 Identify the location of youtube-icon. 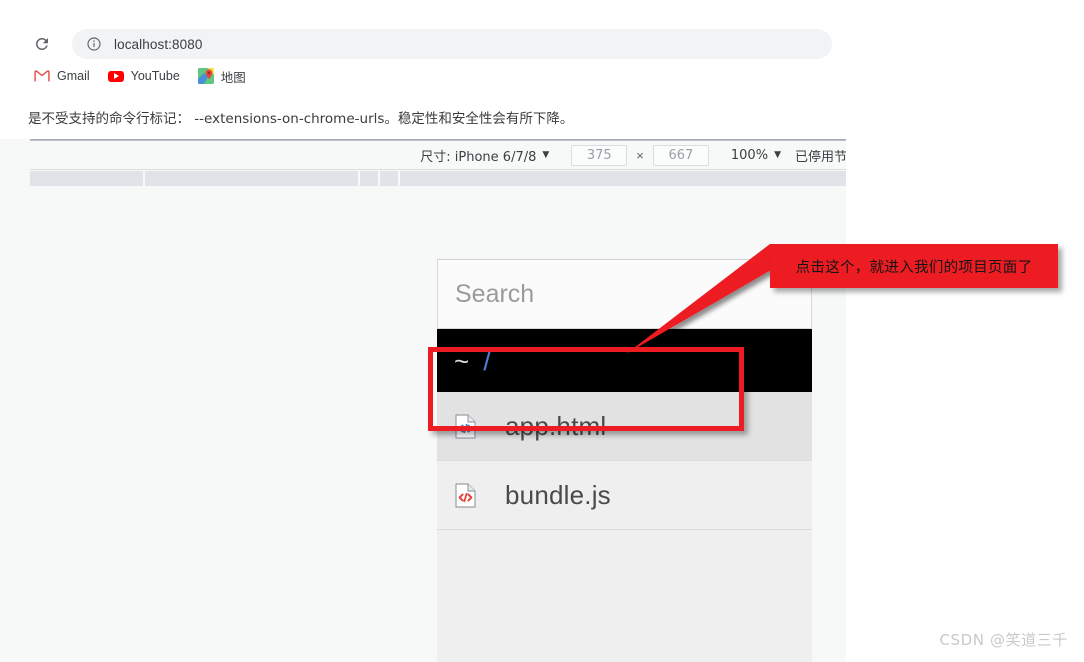
(115, 76).